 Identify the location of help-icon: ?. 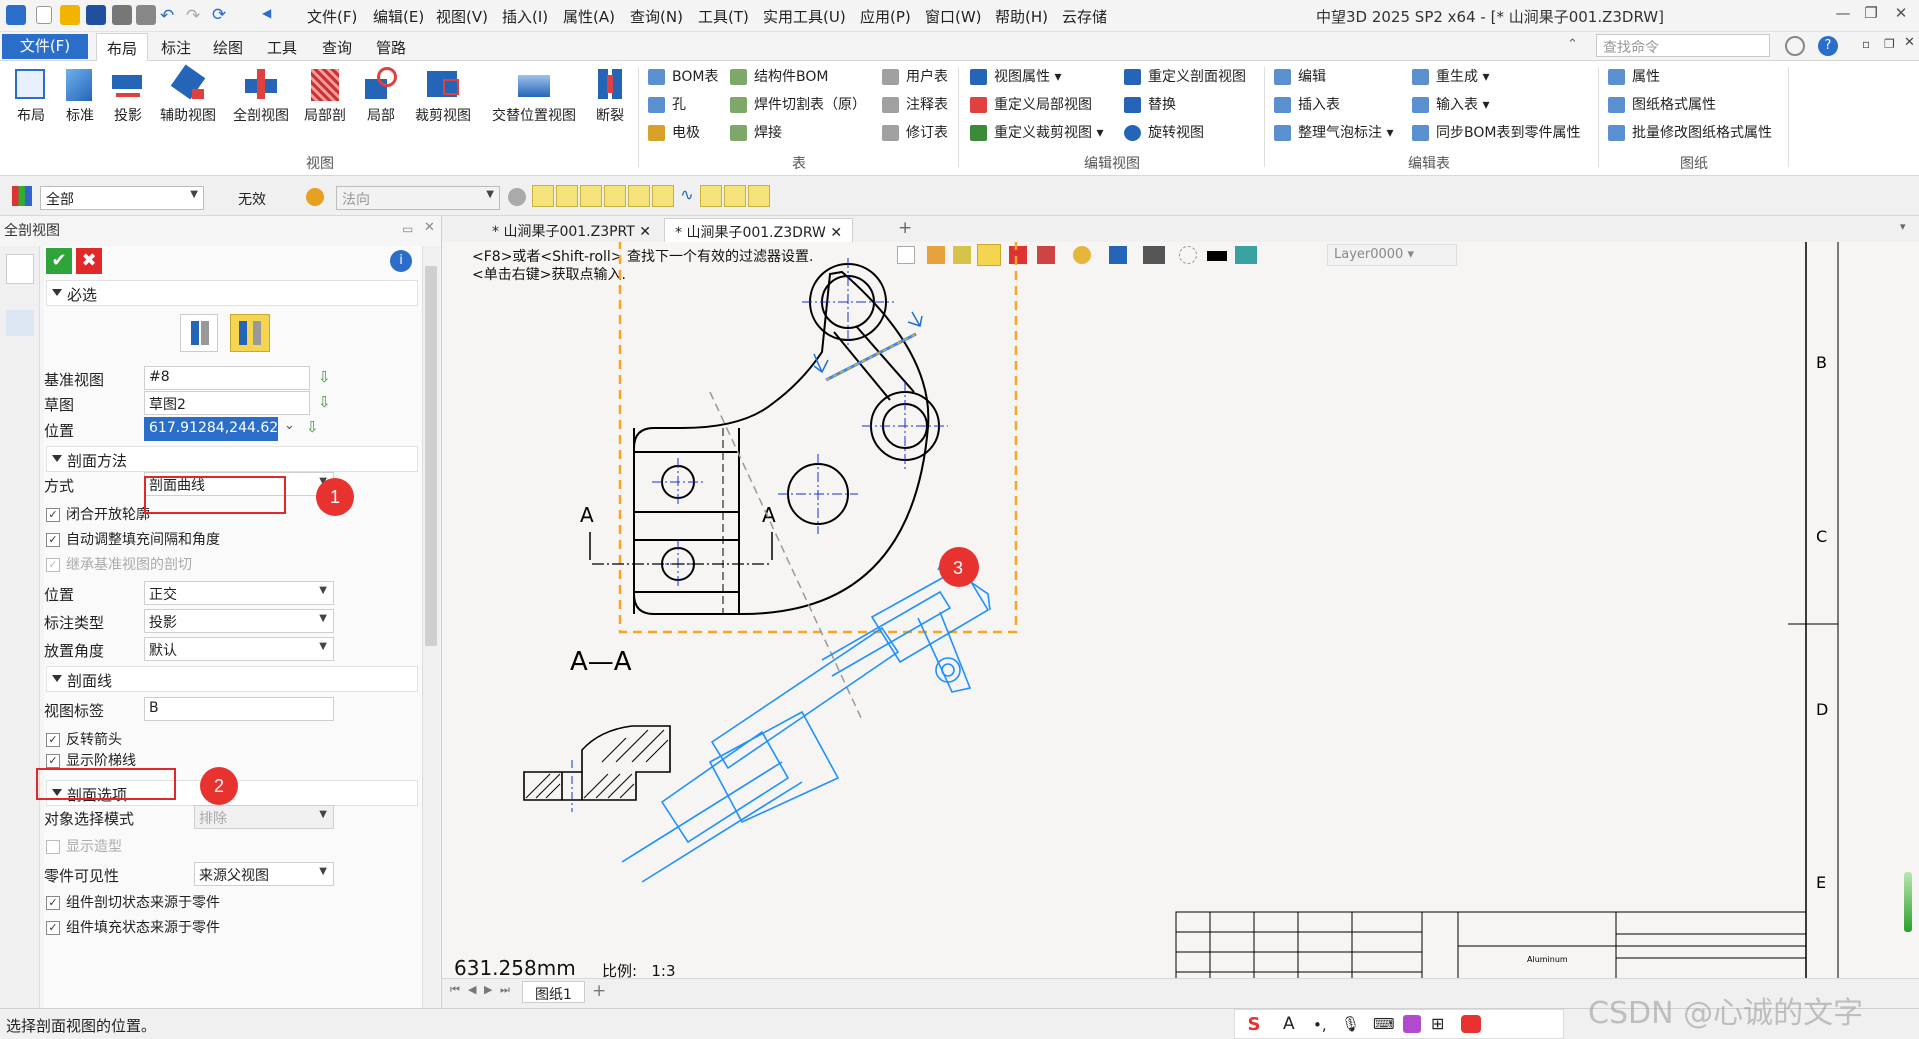
(1828, 46).